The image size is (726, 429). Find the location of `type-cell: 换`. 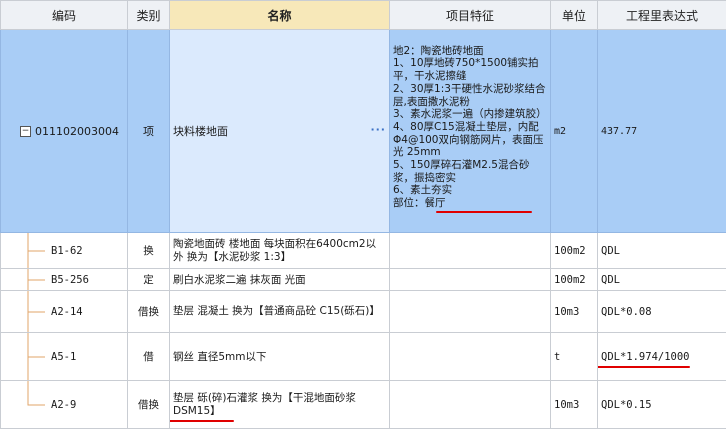

type-cell: 换 is located at coordinates (148, 250).